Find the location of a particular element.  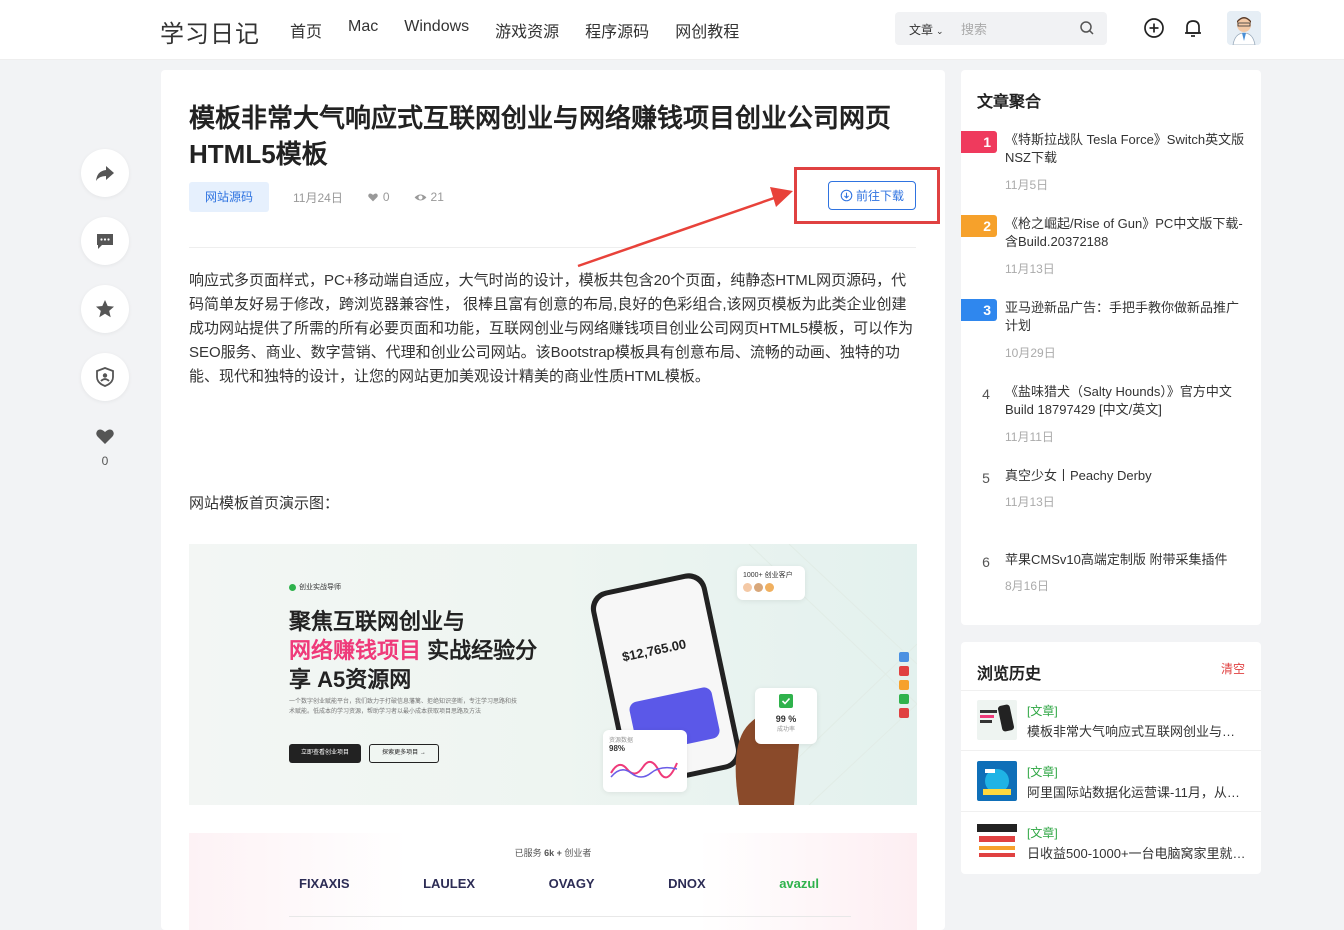

rank-badge: 4 is located at coordinates (986, 394).